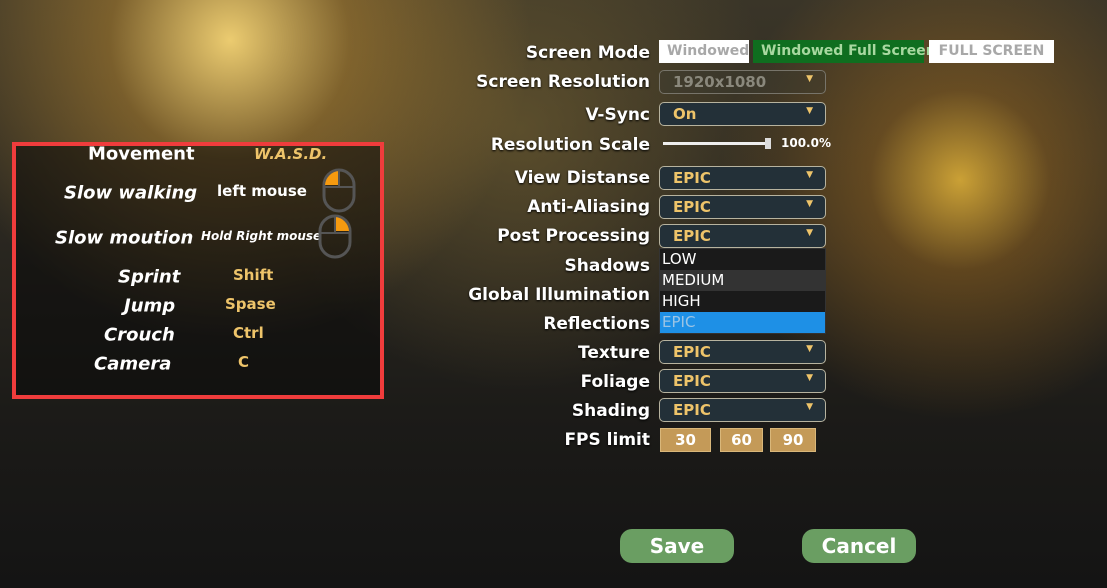 This screenshot has width=1107, height=588. I want to click on texture-dropdown: EPIC ▼, so click(742, 352).